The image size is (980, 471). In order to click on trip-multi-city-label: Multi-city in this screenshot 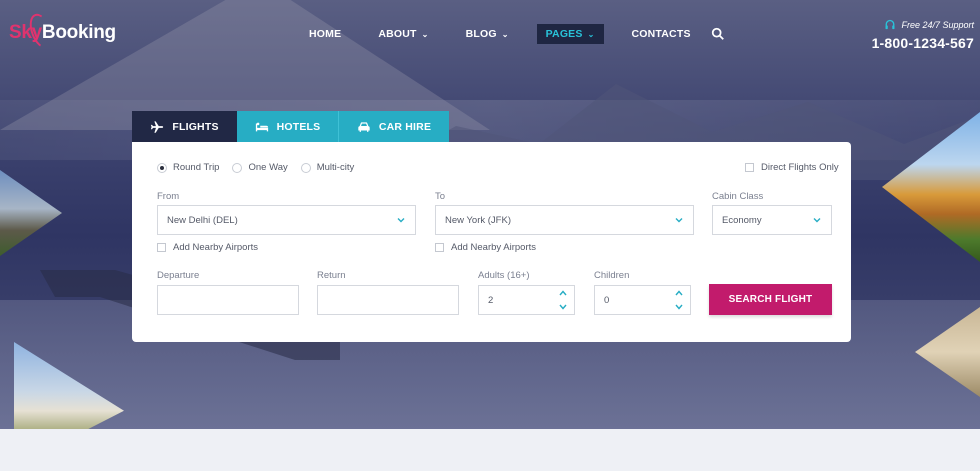, I will do `click(335, 167)`.